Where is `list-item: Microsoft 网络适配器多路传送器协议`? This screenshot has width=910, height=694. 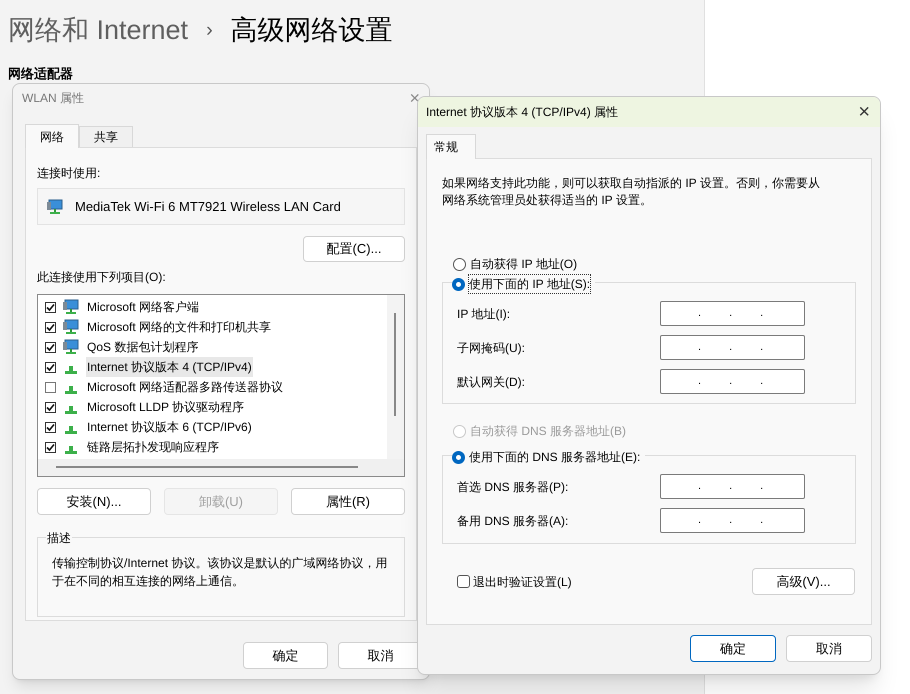
list-item: Microsoft 网络适配器多路传送器协议 is located at coordinates (185, 387).